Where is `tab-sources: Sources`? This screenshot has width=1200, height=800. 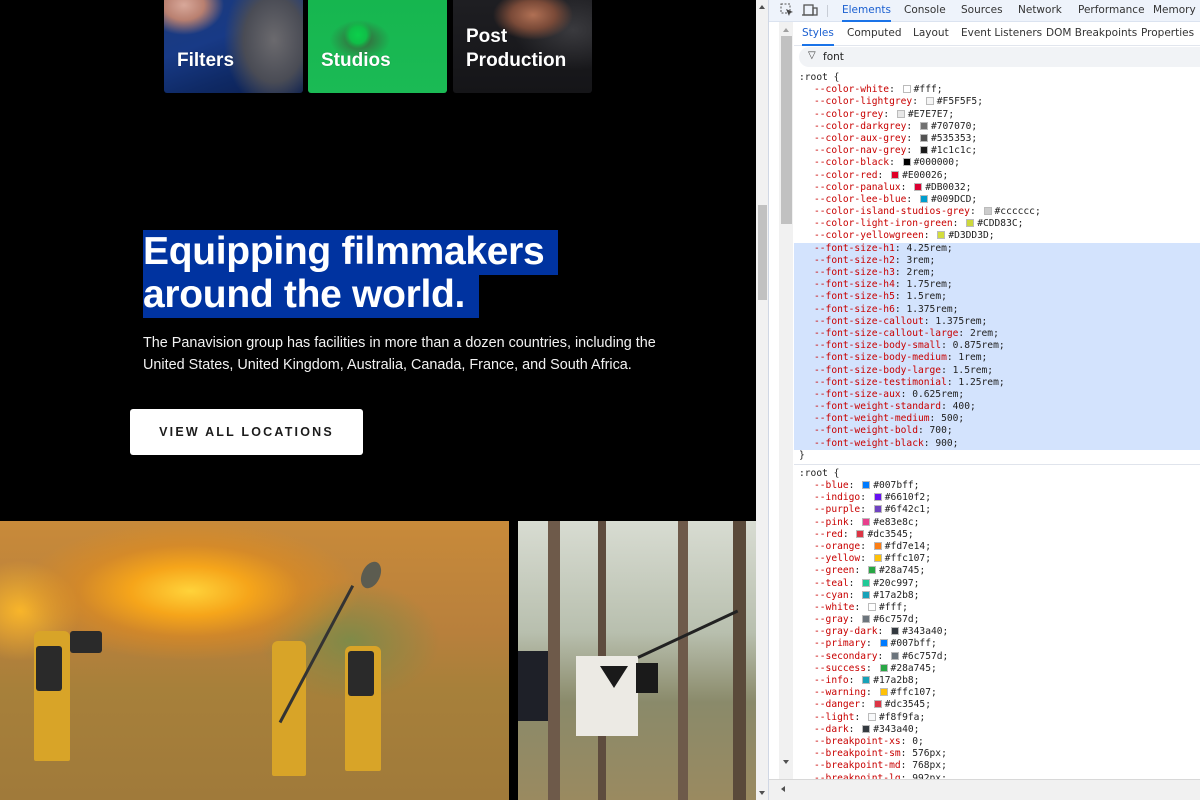
tab-sources: Sources is located at coordinates (982, 11).